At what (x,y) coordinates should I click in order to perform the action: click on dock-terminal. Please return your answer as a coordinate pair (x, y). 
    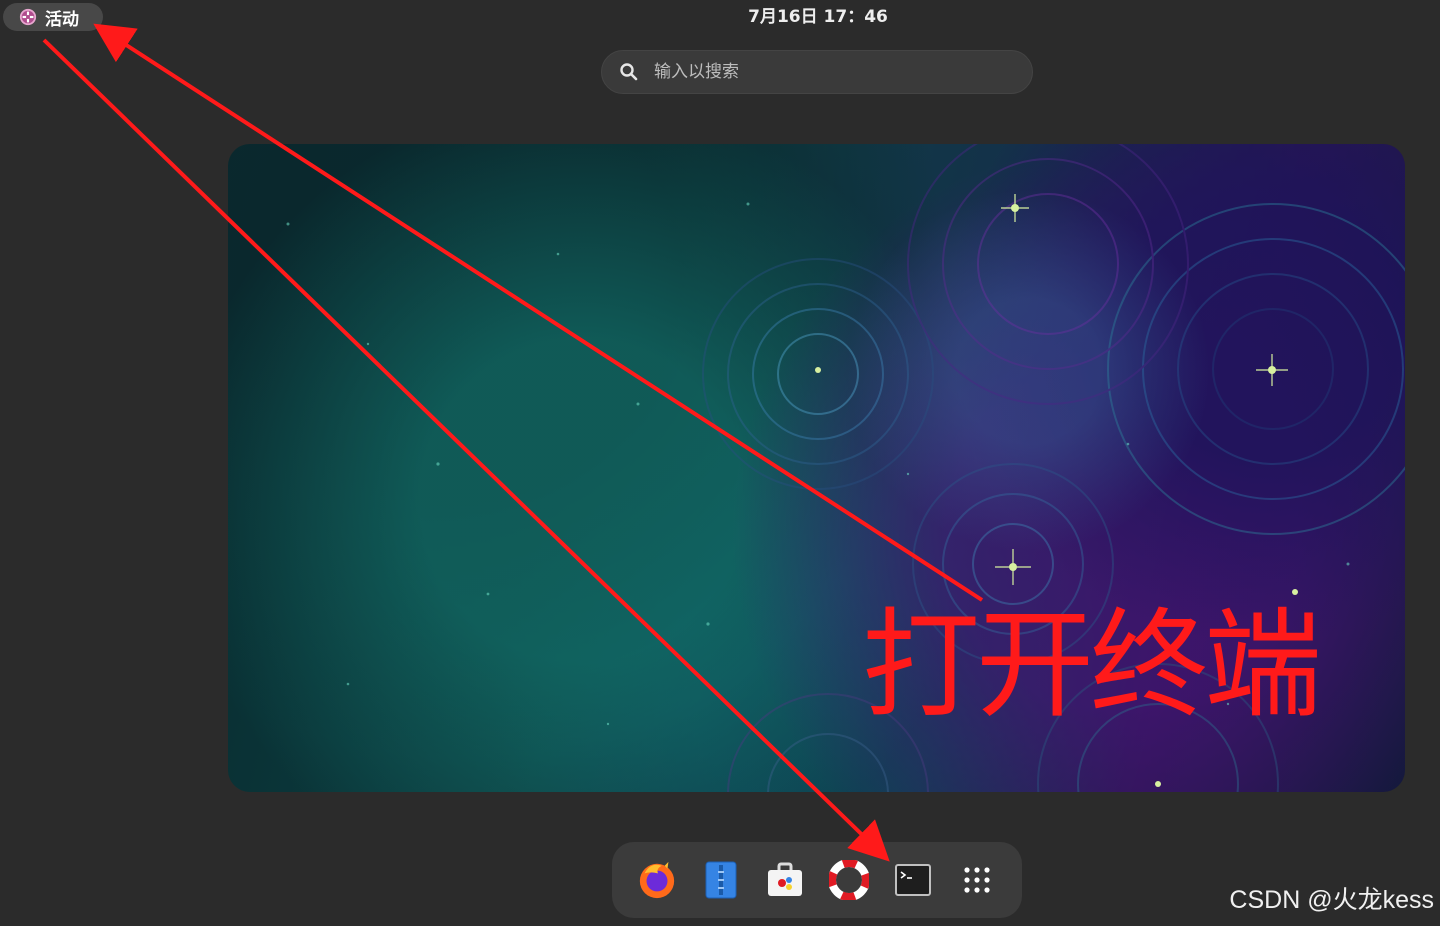
    Looking at the image, I should click on (913, 880).